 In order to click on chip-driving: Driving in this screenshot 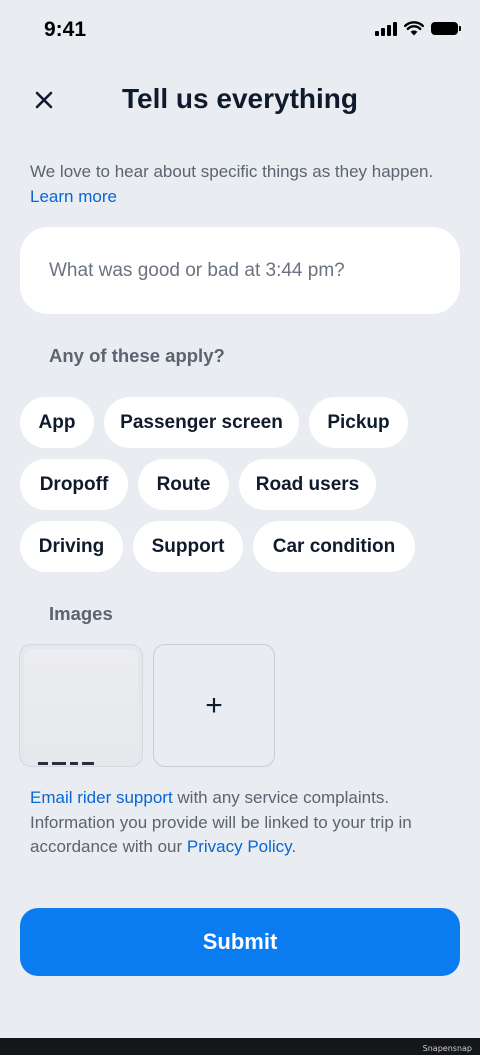, I will do `click(71, 546)`.